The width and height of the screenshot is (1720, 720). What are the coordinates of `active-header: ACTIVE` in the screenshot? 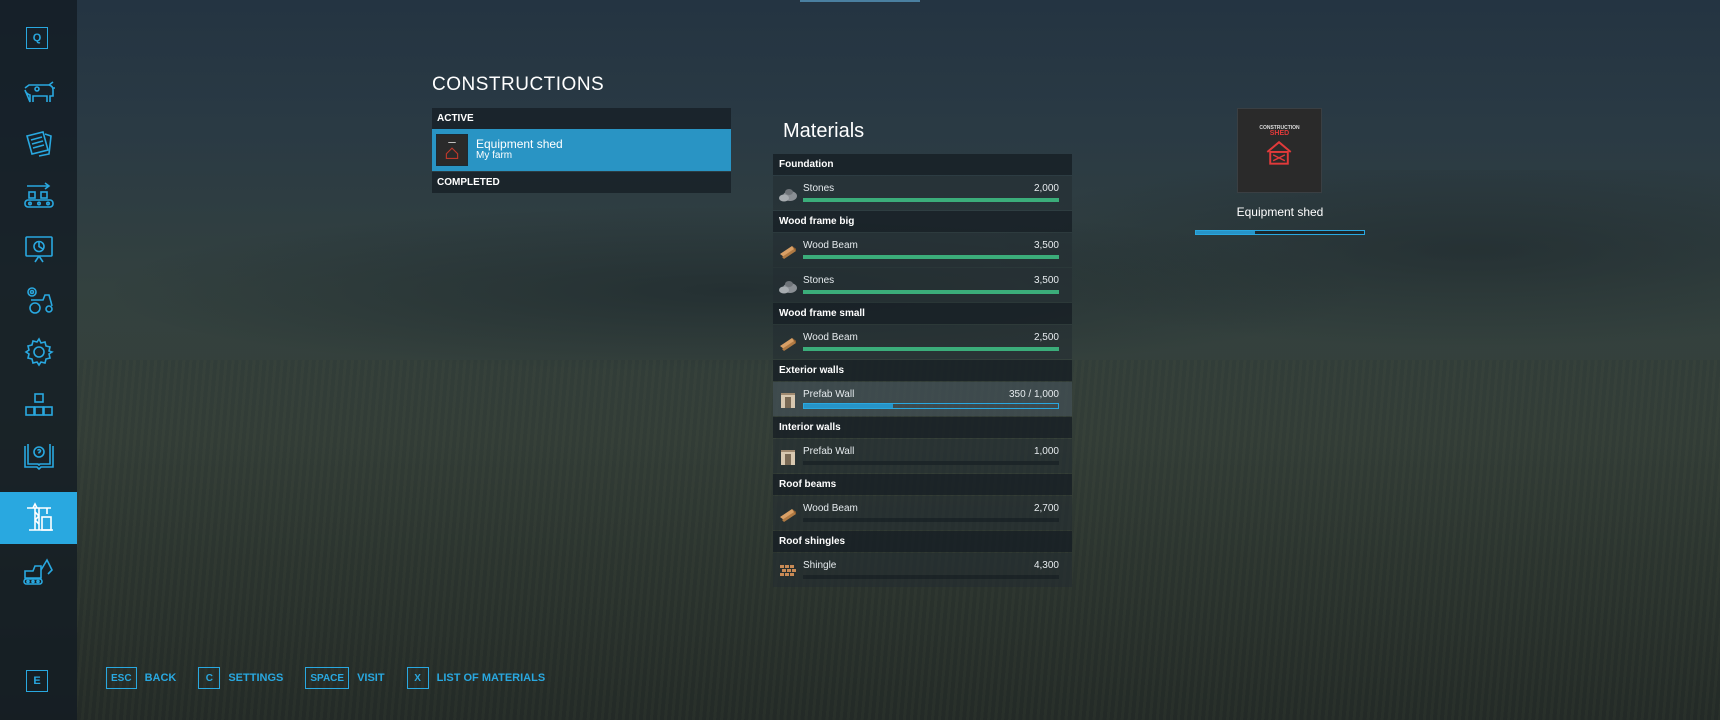 It's located at (581, 118).